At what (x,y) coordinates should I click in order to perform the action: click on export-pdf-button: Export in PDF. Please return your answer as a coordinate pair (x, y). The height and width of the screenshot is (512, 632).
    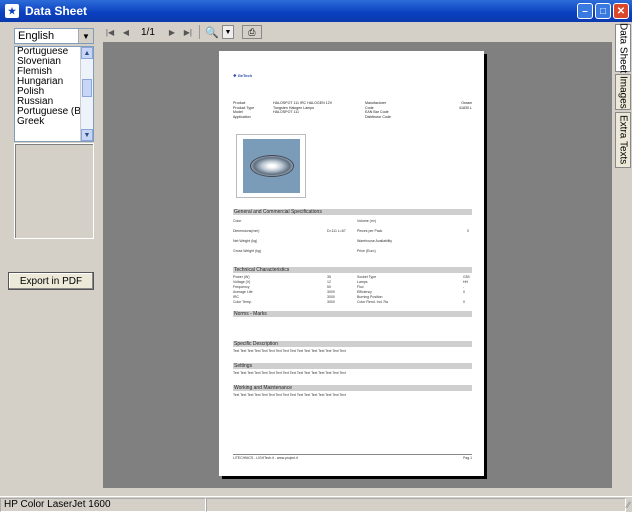
    Looking at the image, I should click on (51, 281).